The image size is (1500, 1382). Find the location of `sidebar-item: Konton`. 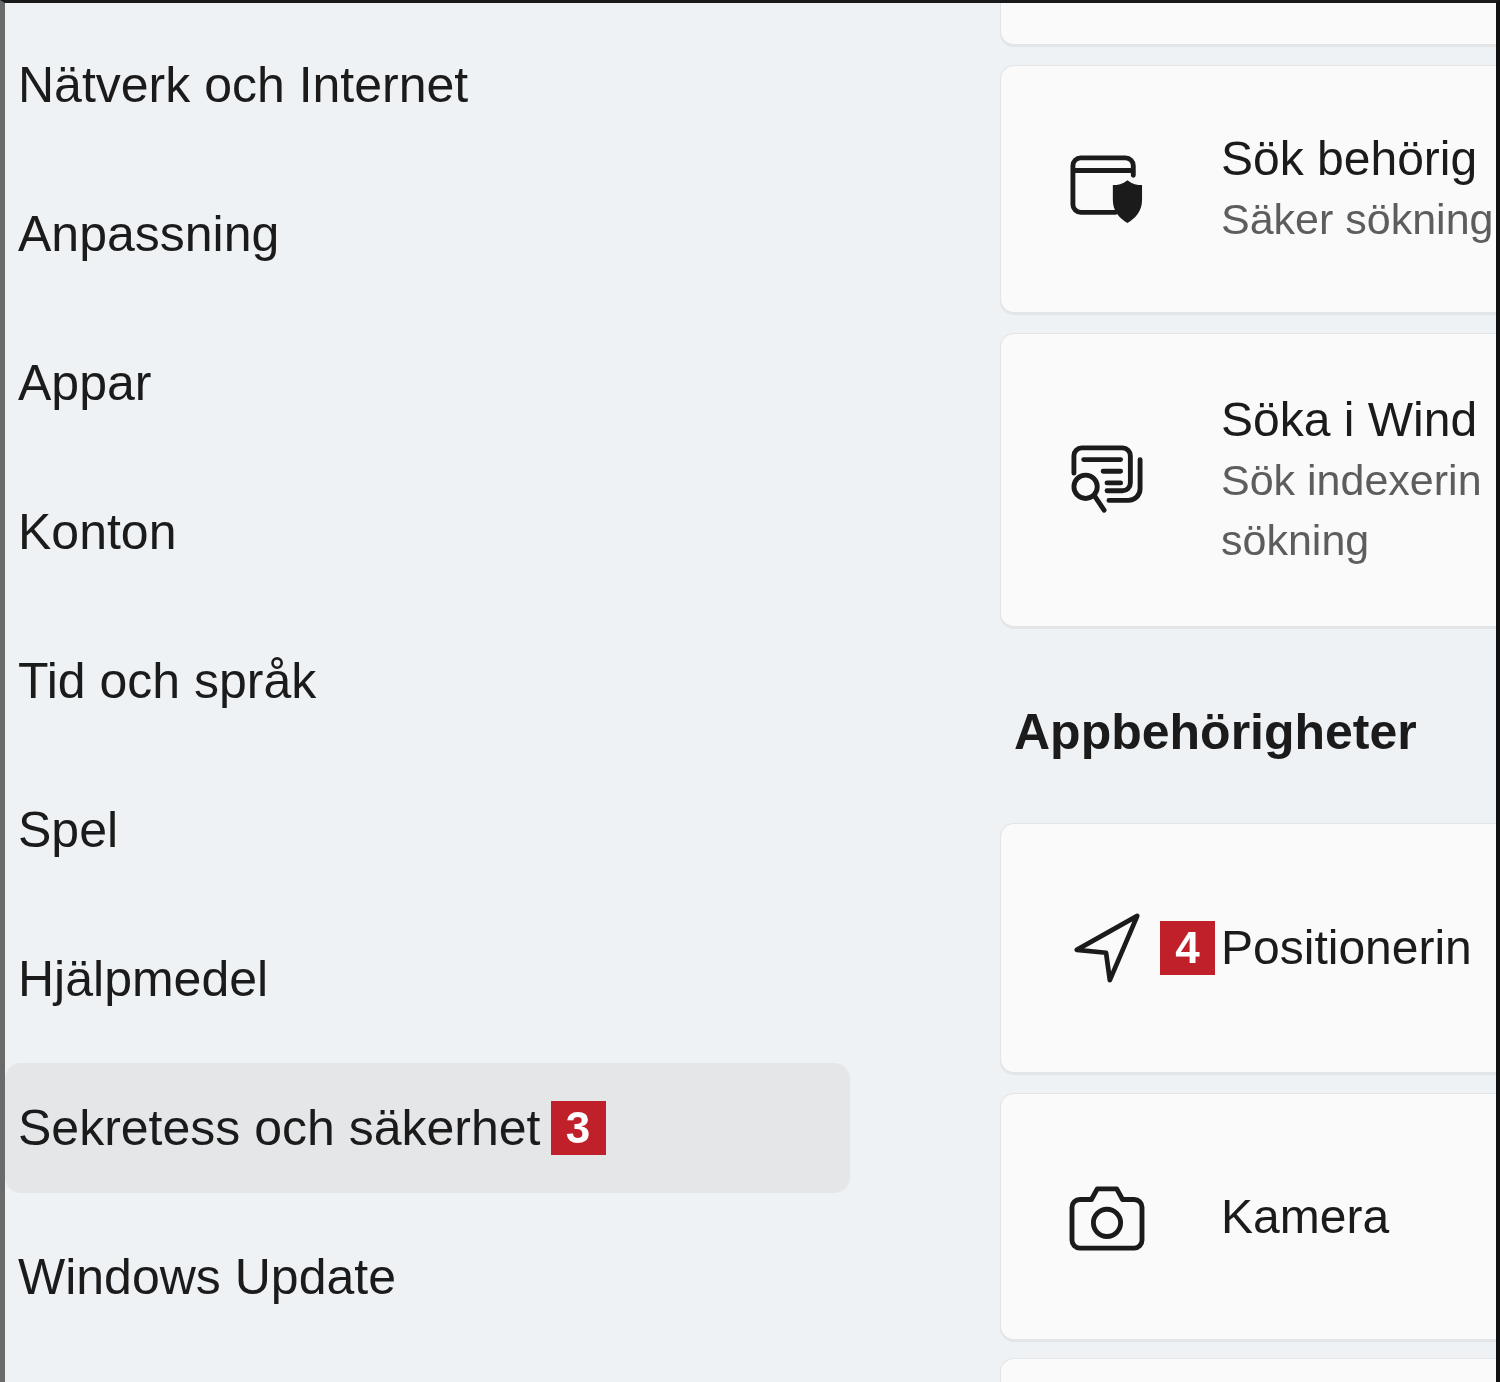

sidebar-item: Konton is located at coordinates (427, 532).